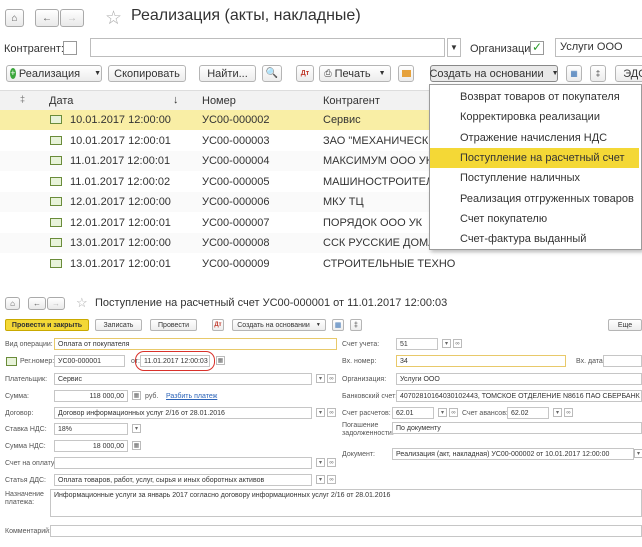  I want to click on page-title: Реализация (акты, накладные), so click(246, 15).